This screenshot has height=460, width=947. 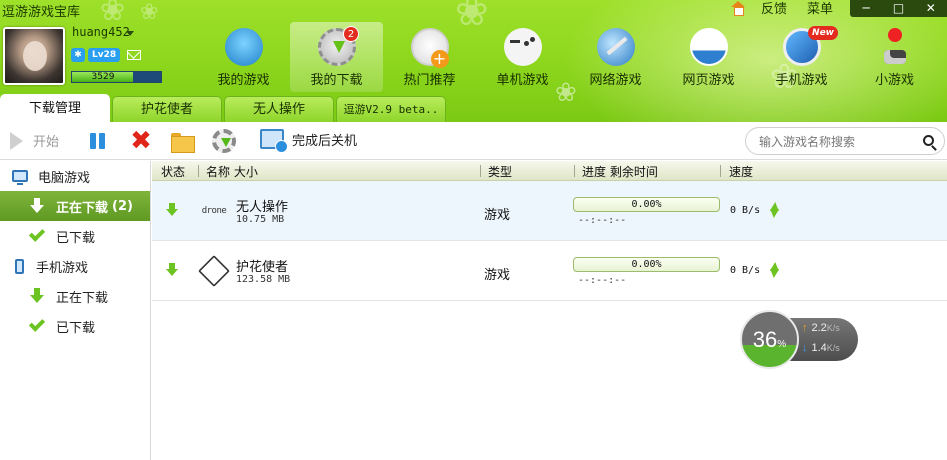 I want to click on sidebar-item-pc-downloaded: 已下载, so click(x=75, y=236).